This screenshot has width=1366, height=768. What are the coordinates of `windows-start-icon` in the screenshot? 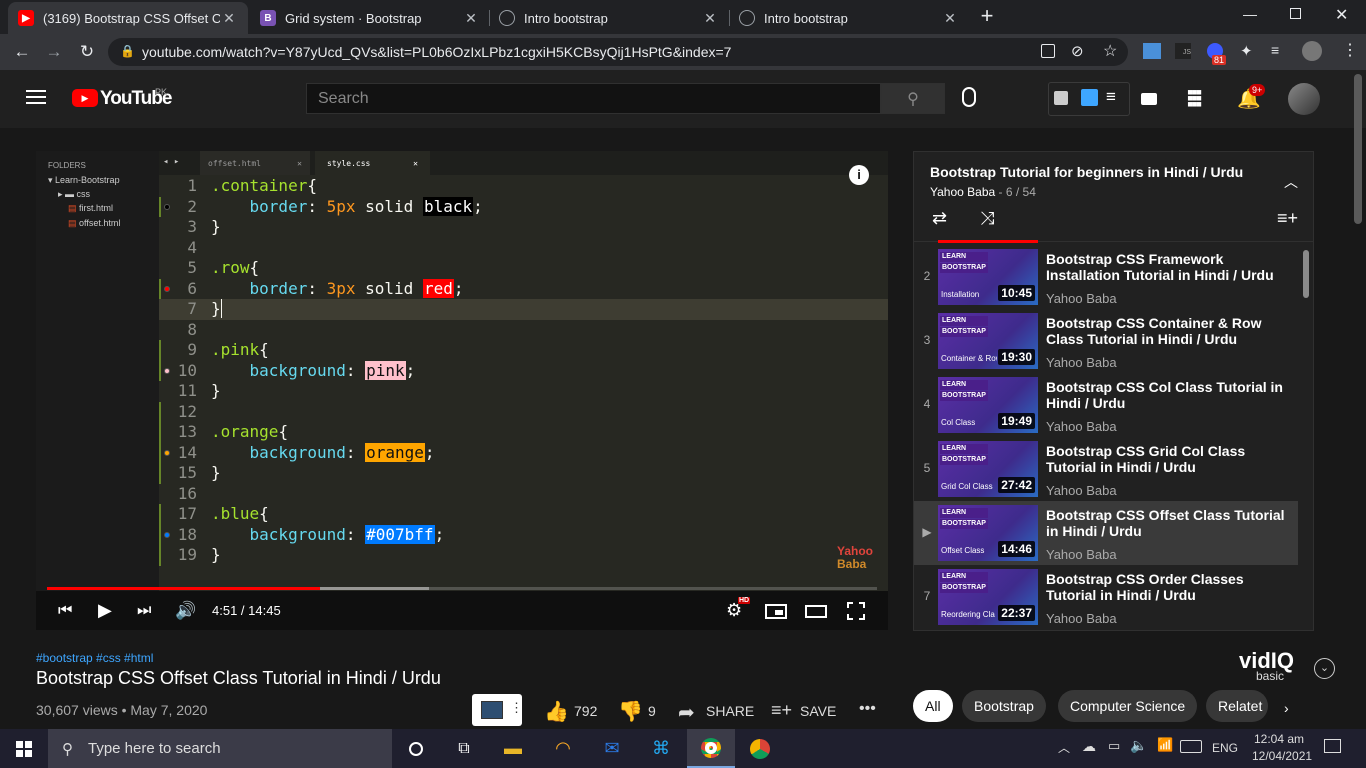 It's located at (24, 748).